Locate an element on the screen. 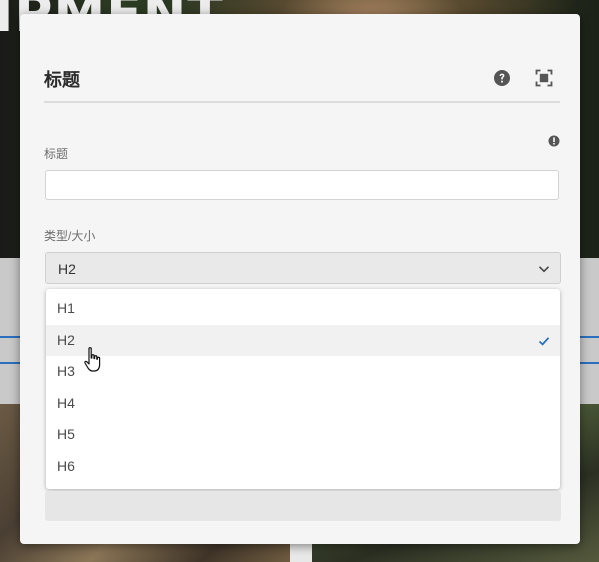 This screenshot has height=562, width=599. title-input is located at coordinates (302, 185).